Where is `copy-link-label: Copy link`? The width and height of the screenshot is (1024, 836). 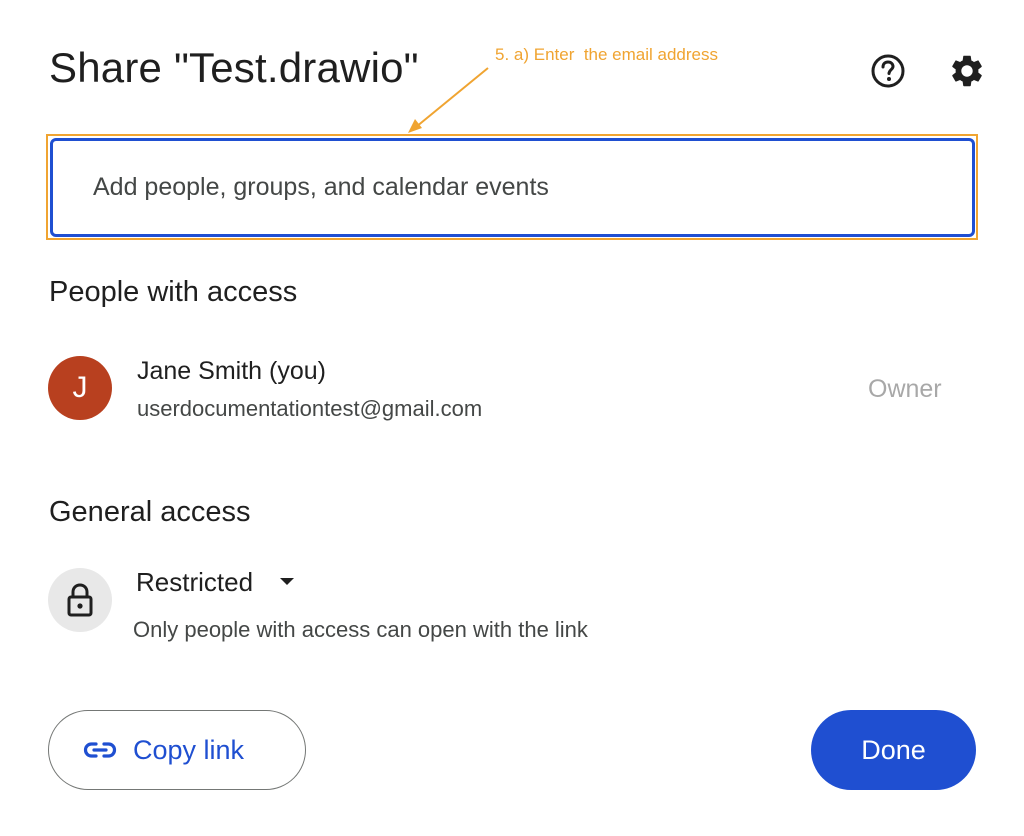
copy-link-label: Copy link is located at coordinates (189, 749).